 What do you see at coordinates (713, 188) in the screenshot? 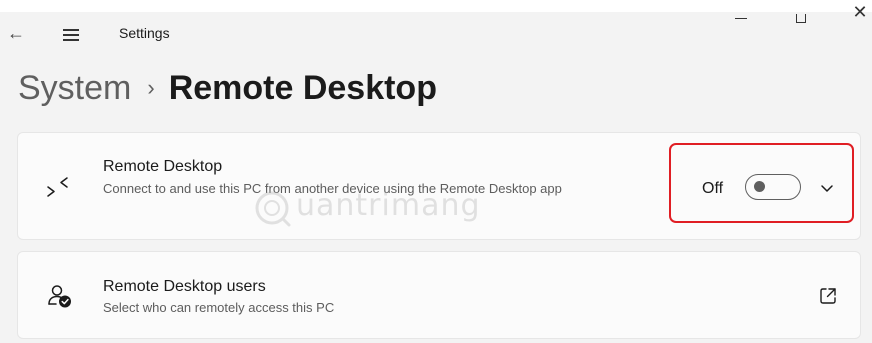
I see `toggle-state-label: Off` at bounding box center [713, 188].